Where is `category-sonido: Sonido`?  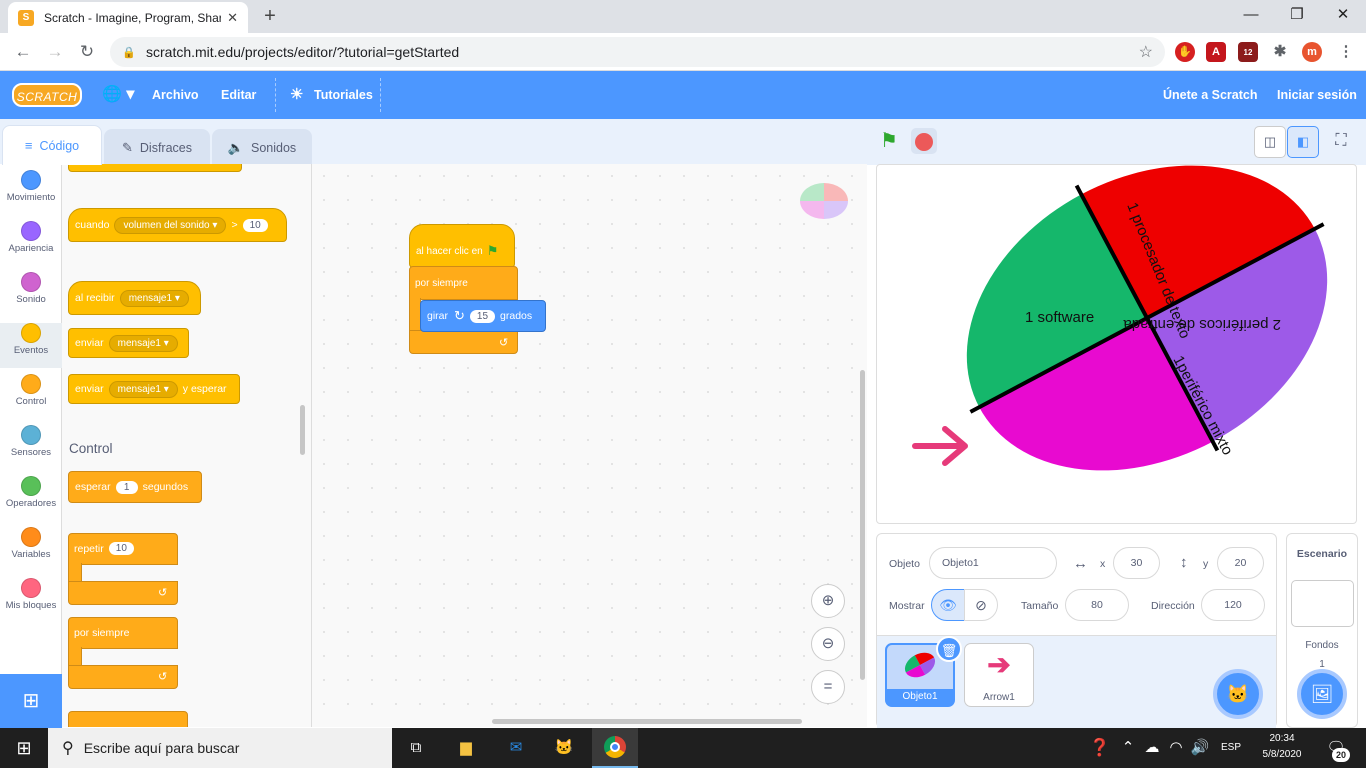
category-sonido: Sonido is located at coordinates (31, 294).